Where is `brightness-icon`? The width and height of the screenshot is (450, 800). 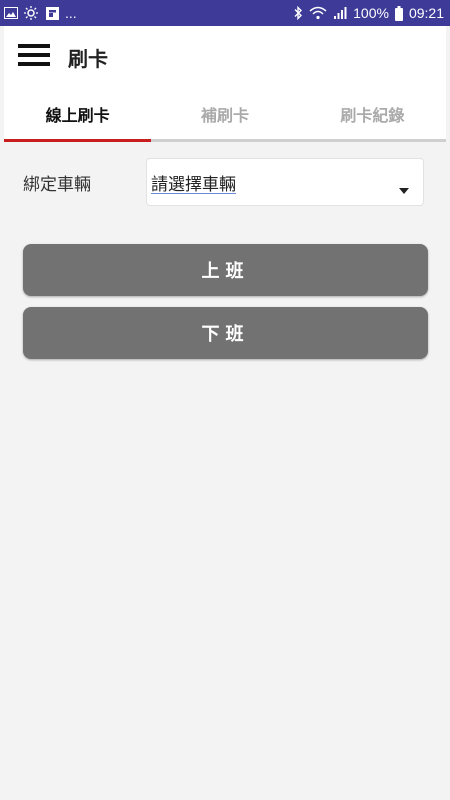
brightness-icon is located at coordinates (32, 13).